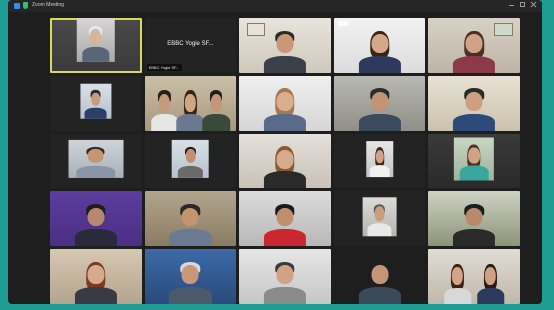  What do you see at coordinates (275, 6) in the screenshot?
I see `title-bar: Zoom Meeting` at bounding box center [275, 6].